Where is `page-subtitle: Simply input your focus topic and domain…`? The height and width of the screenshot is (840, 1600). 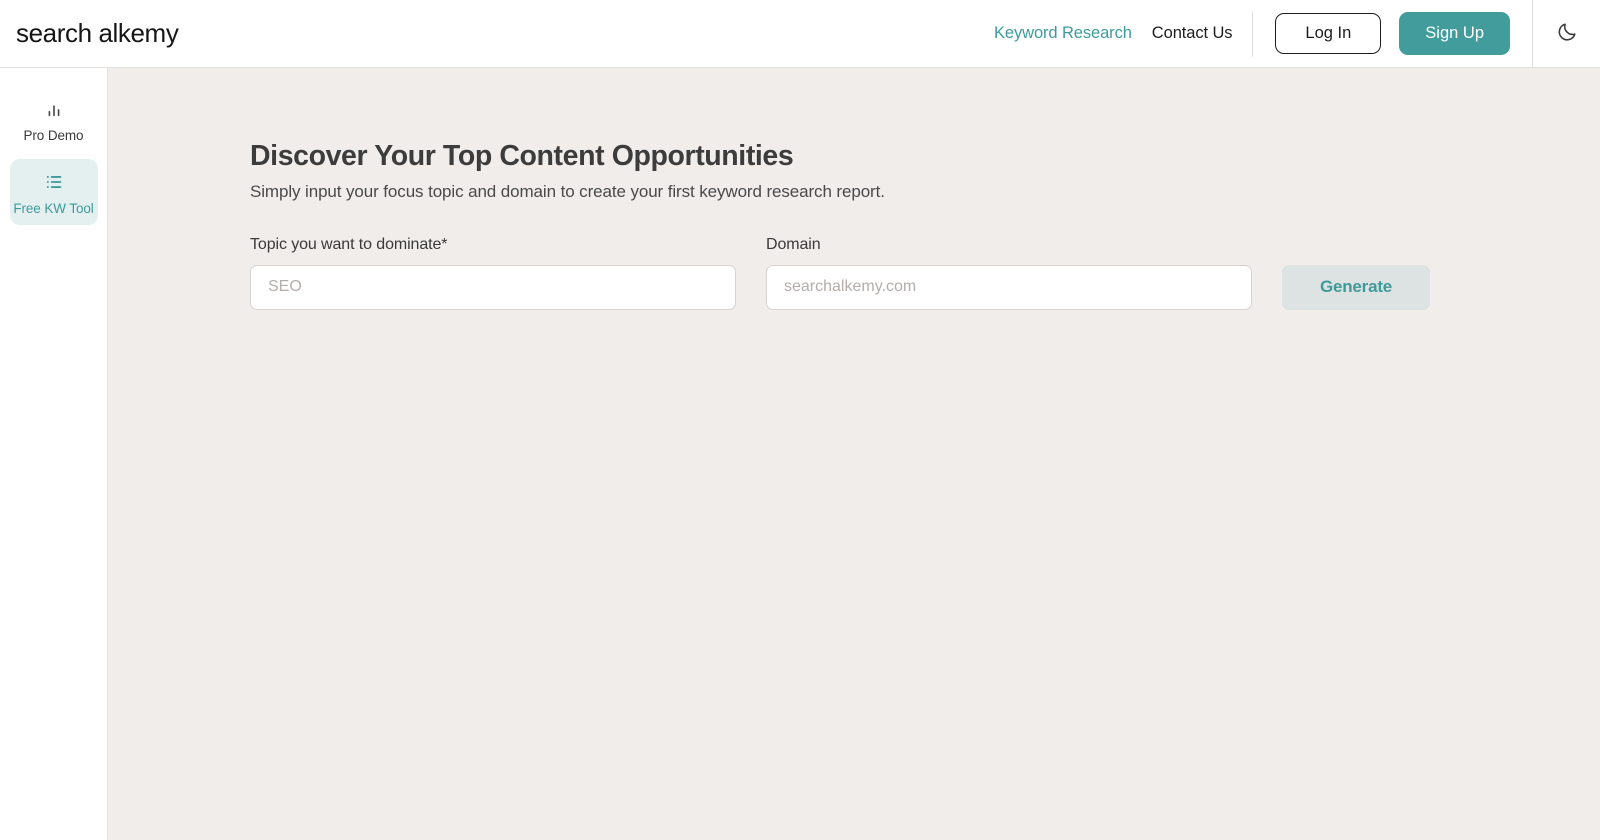 page-subtitle: Simply input your focus topic and domain… is located at coordinates (567, 191).